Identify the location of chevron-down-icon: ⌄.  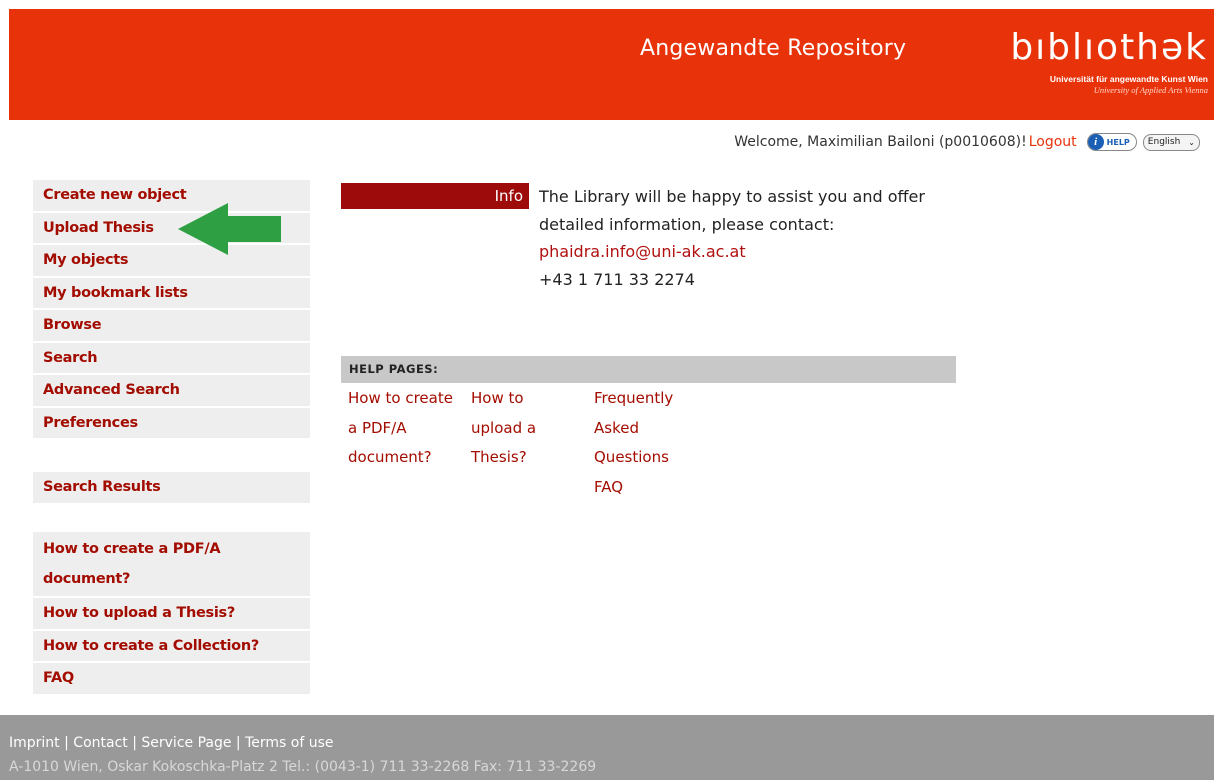
(1191, 142).